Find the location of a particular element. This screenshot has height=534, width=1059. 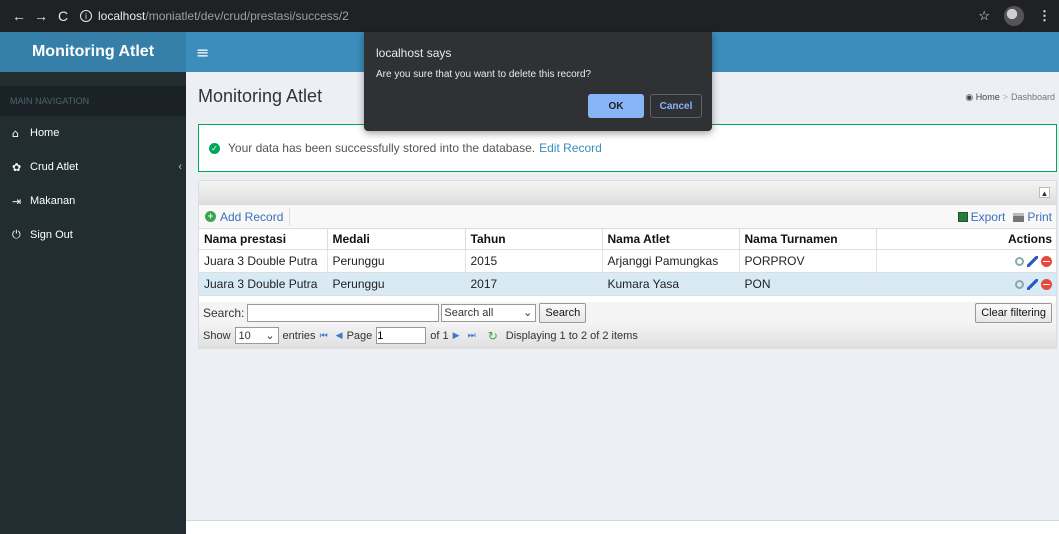

chevron-left-icon: ‹ is located at coordinates (180, 167).